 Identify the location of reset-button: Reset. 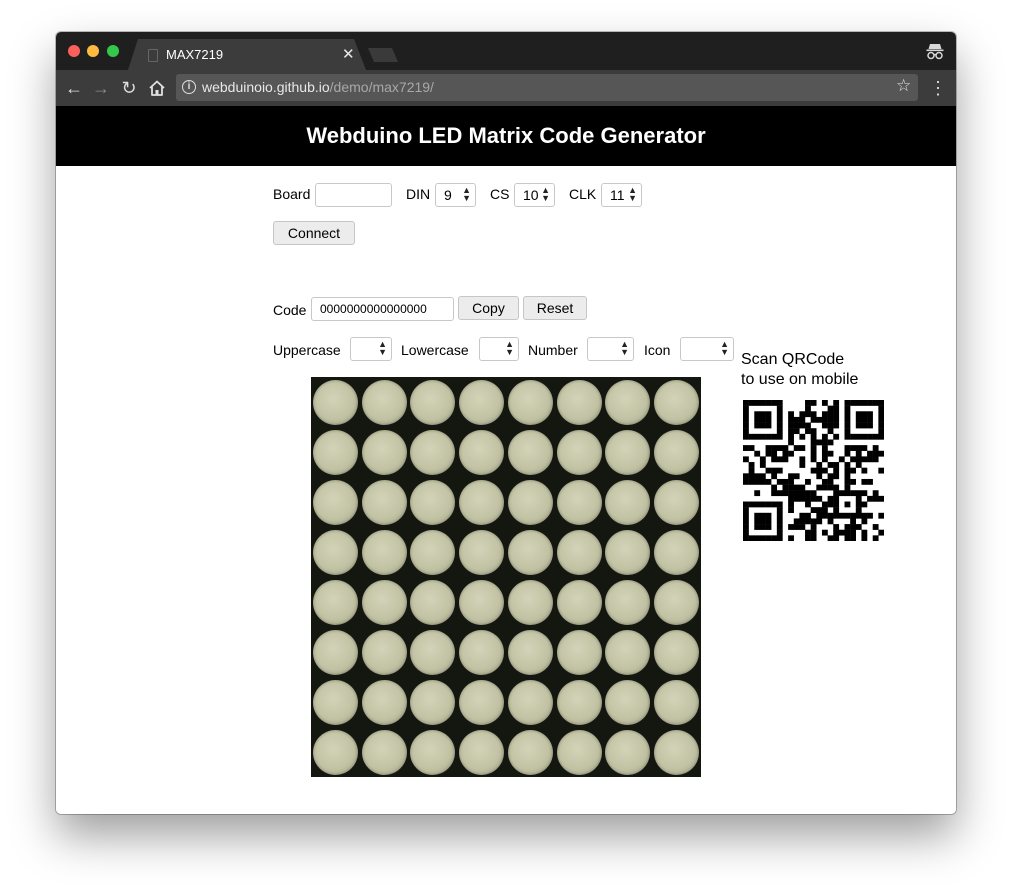
(555, 308).